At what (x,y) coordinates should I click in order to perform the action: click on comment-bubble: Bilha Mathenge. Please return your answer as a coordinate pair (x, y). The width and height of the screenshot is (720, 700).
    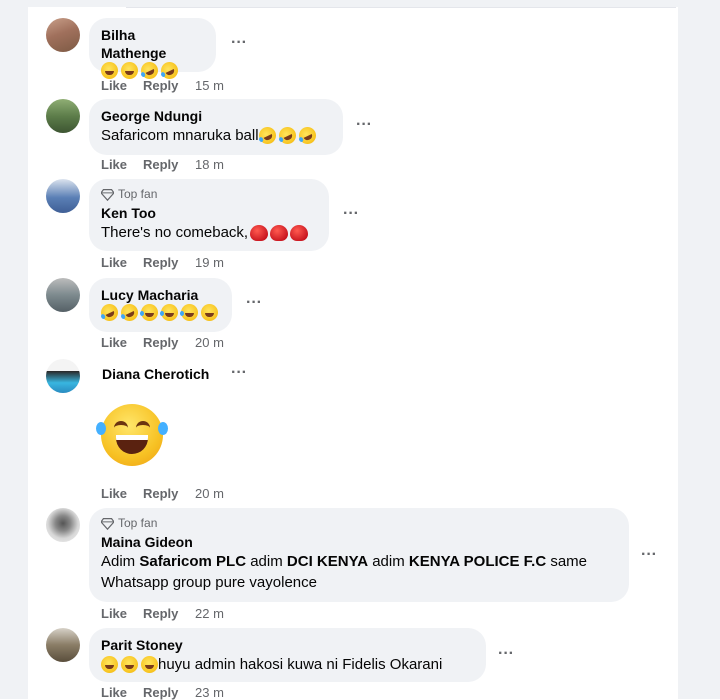
    Looking at the image, I should click on (152, 50).